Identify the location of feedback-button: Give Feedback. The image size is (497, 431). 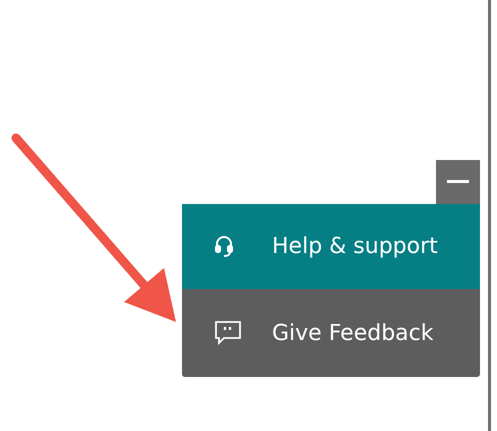
(331, 333).